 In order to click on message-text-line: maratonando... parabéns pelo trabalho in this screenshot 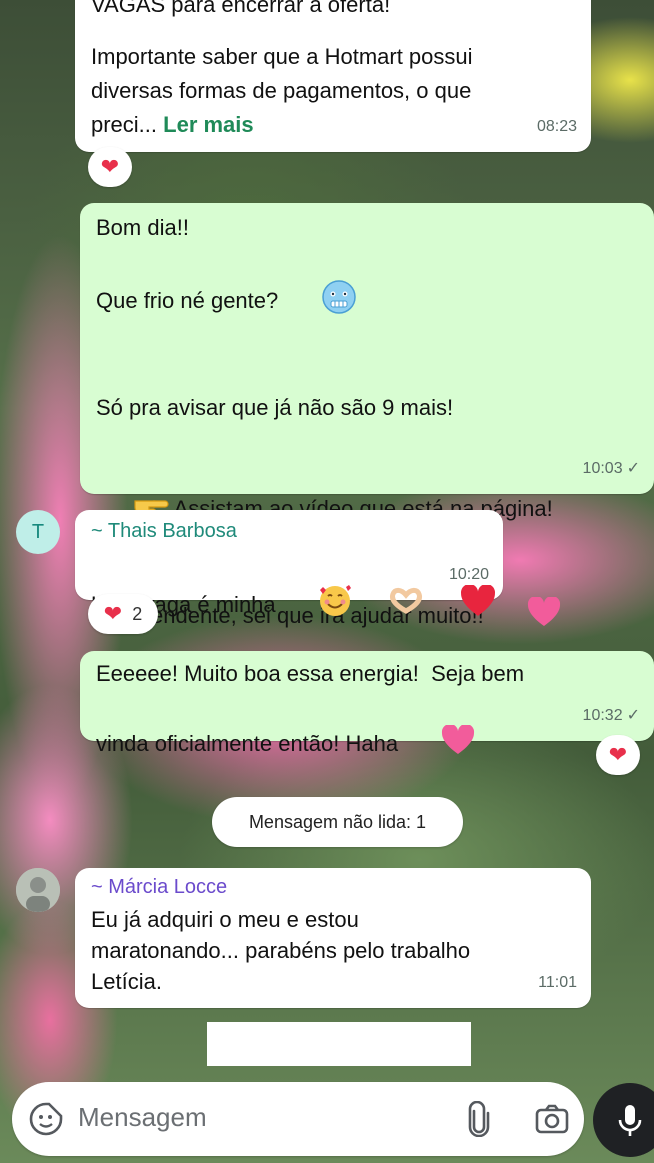, I will do `click(281, 950)`.